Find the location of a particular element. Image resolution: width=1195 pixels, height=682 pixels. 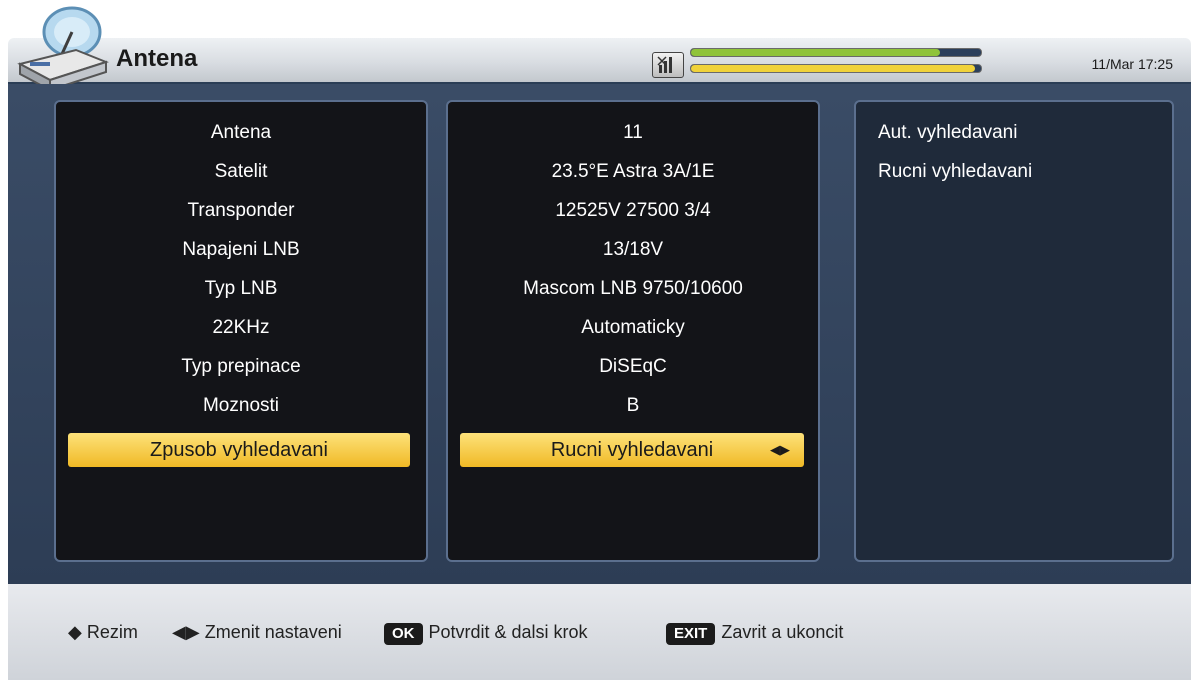

setting-value-moznosti: B is located at coordinates (633, 406).